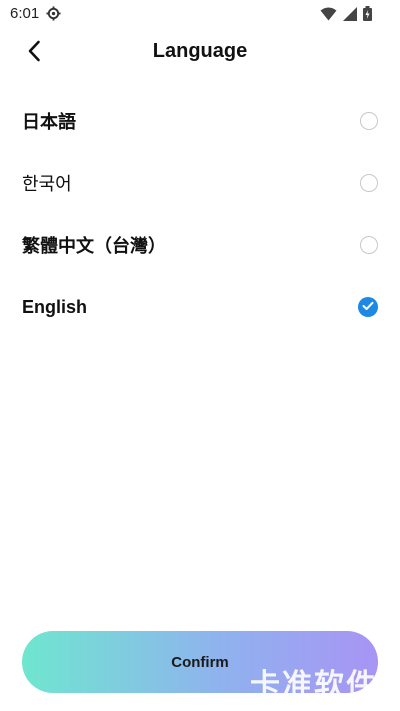 The width and height of the screenshot is (400, 711). What do you see at coordinates (55, 306) in the screenshot?
I see `language-label: English` at bounding box center [55, 306].